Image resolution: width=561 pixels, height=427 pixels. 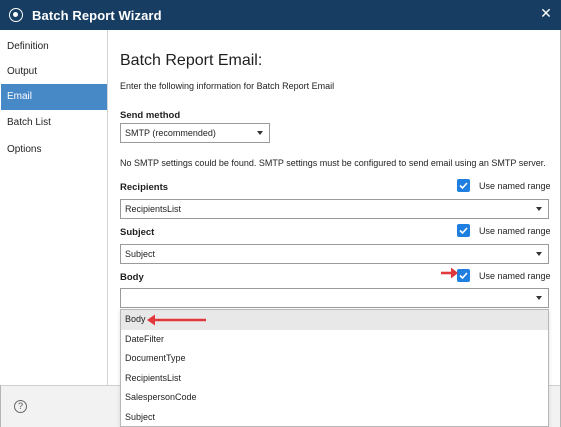 What do you see at coordinates (20, 96) in the screenshot?
I see `sidebar-item-label: Email` at bounding box center [20, 96].